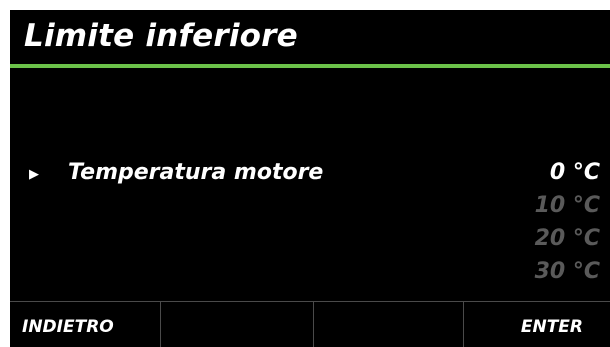  I want to click on softkey-bar: INDIETRO ENTER, so click(310, 324).